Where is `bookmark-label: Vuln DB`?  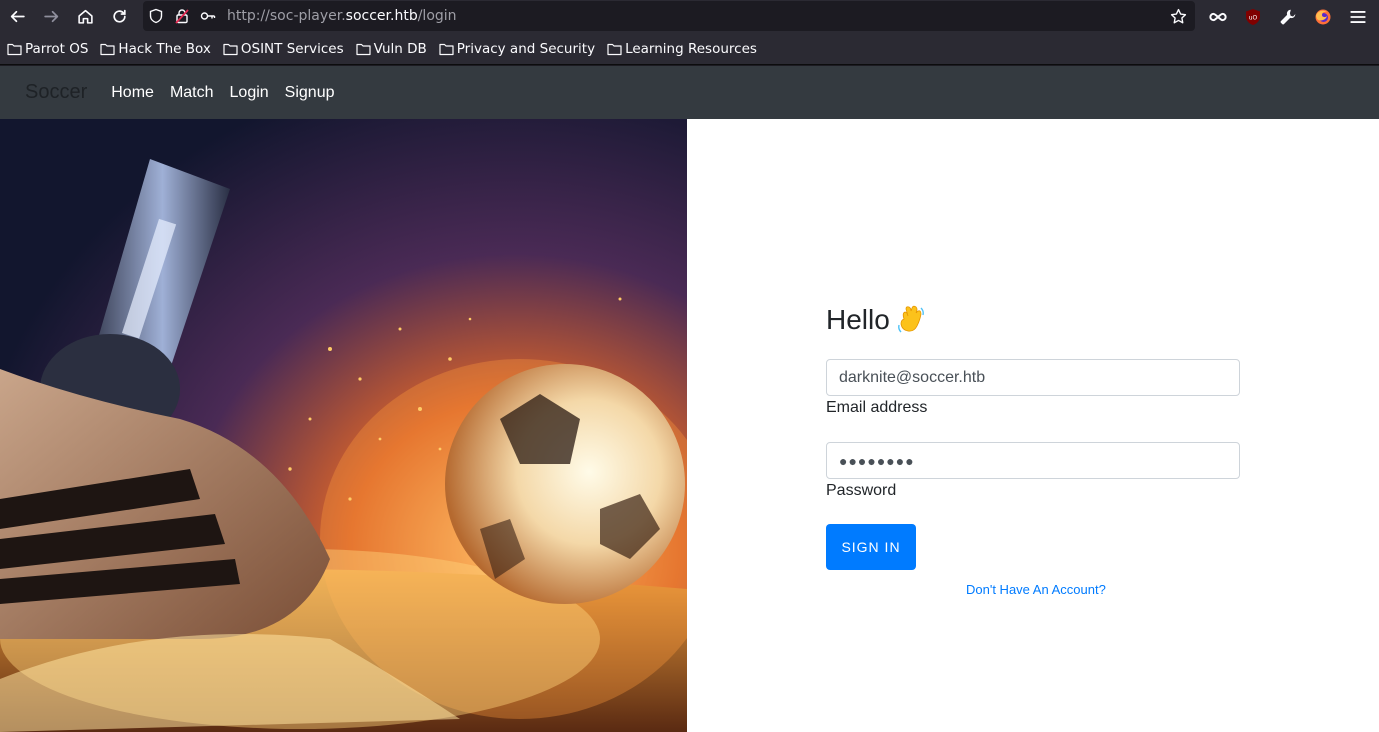 bookmark-label: Vuln DB is located at coordinates (400, 48).